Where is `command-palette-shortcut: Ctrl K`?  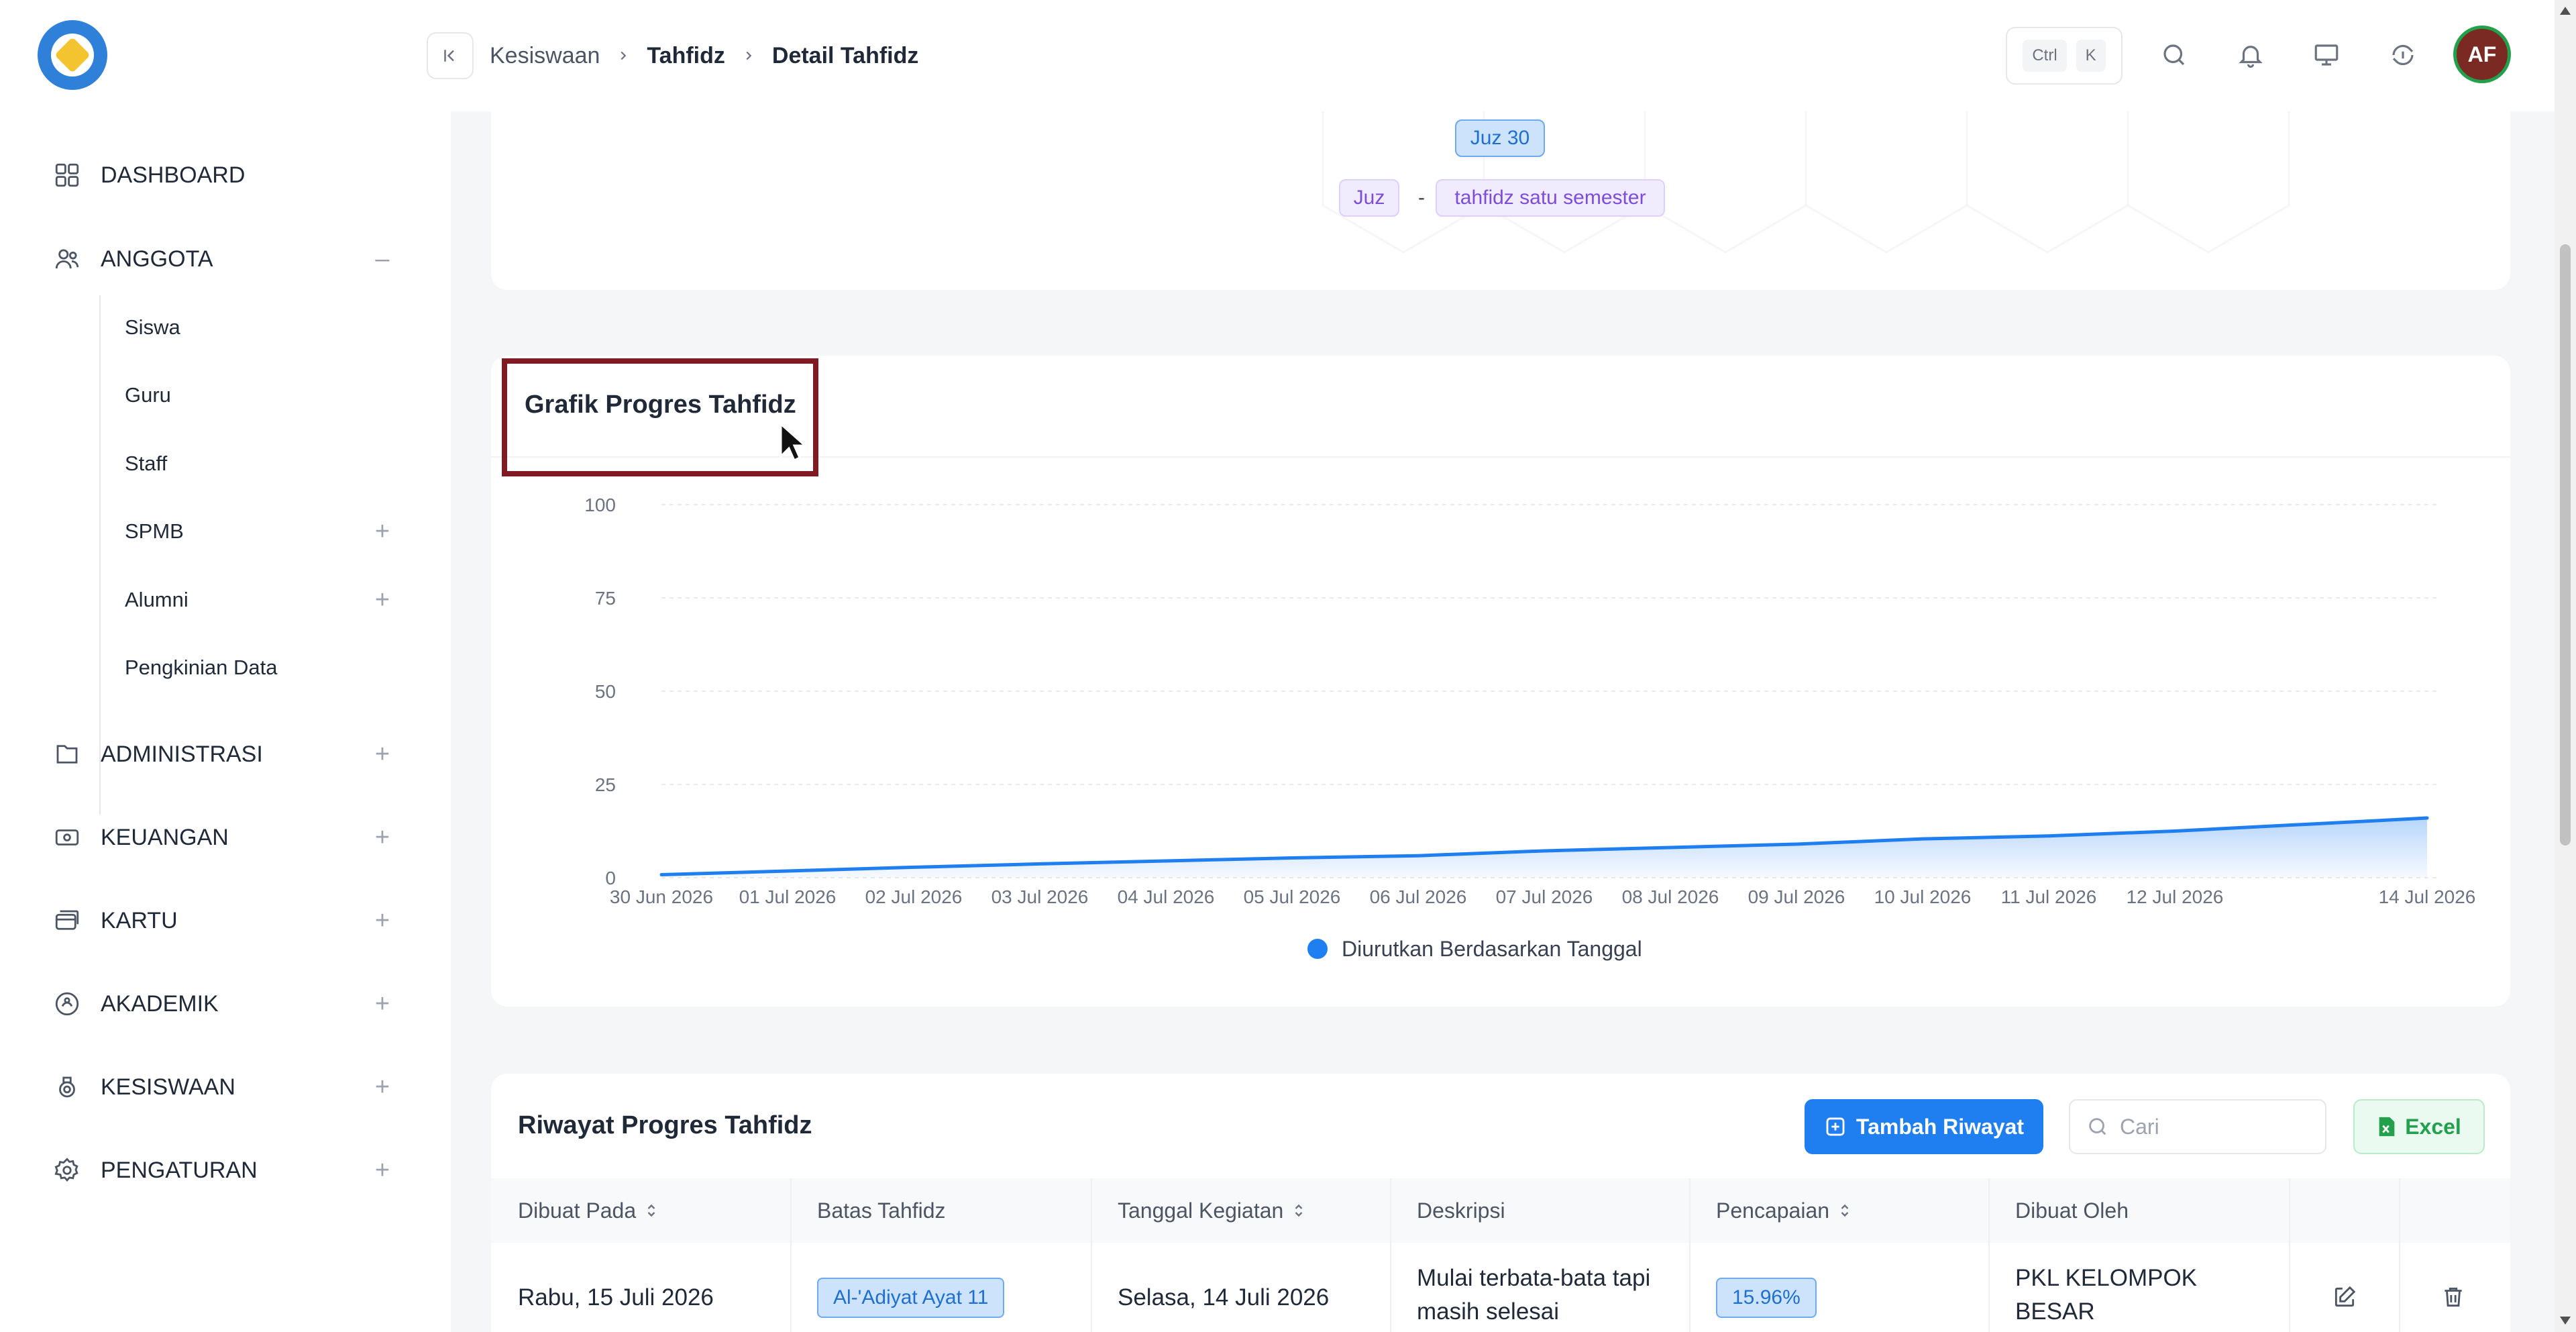
command-palette-shortcut: Ctrl K is located at coordinates (2064, 56).